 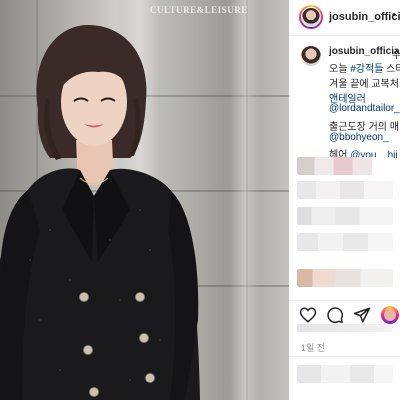 I want to click on blurred-comment-area, so click(x=344, y=378).